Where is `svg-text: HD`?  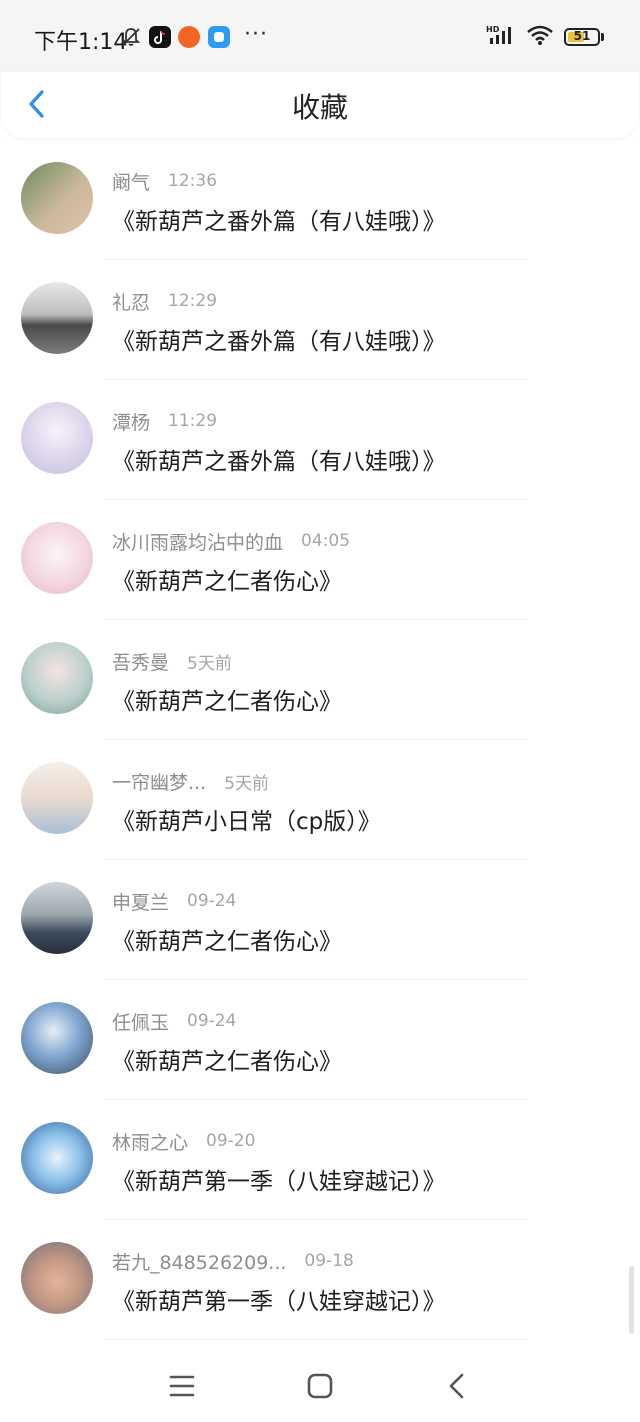 svg-text: HD is located at coordinates (493, 29).